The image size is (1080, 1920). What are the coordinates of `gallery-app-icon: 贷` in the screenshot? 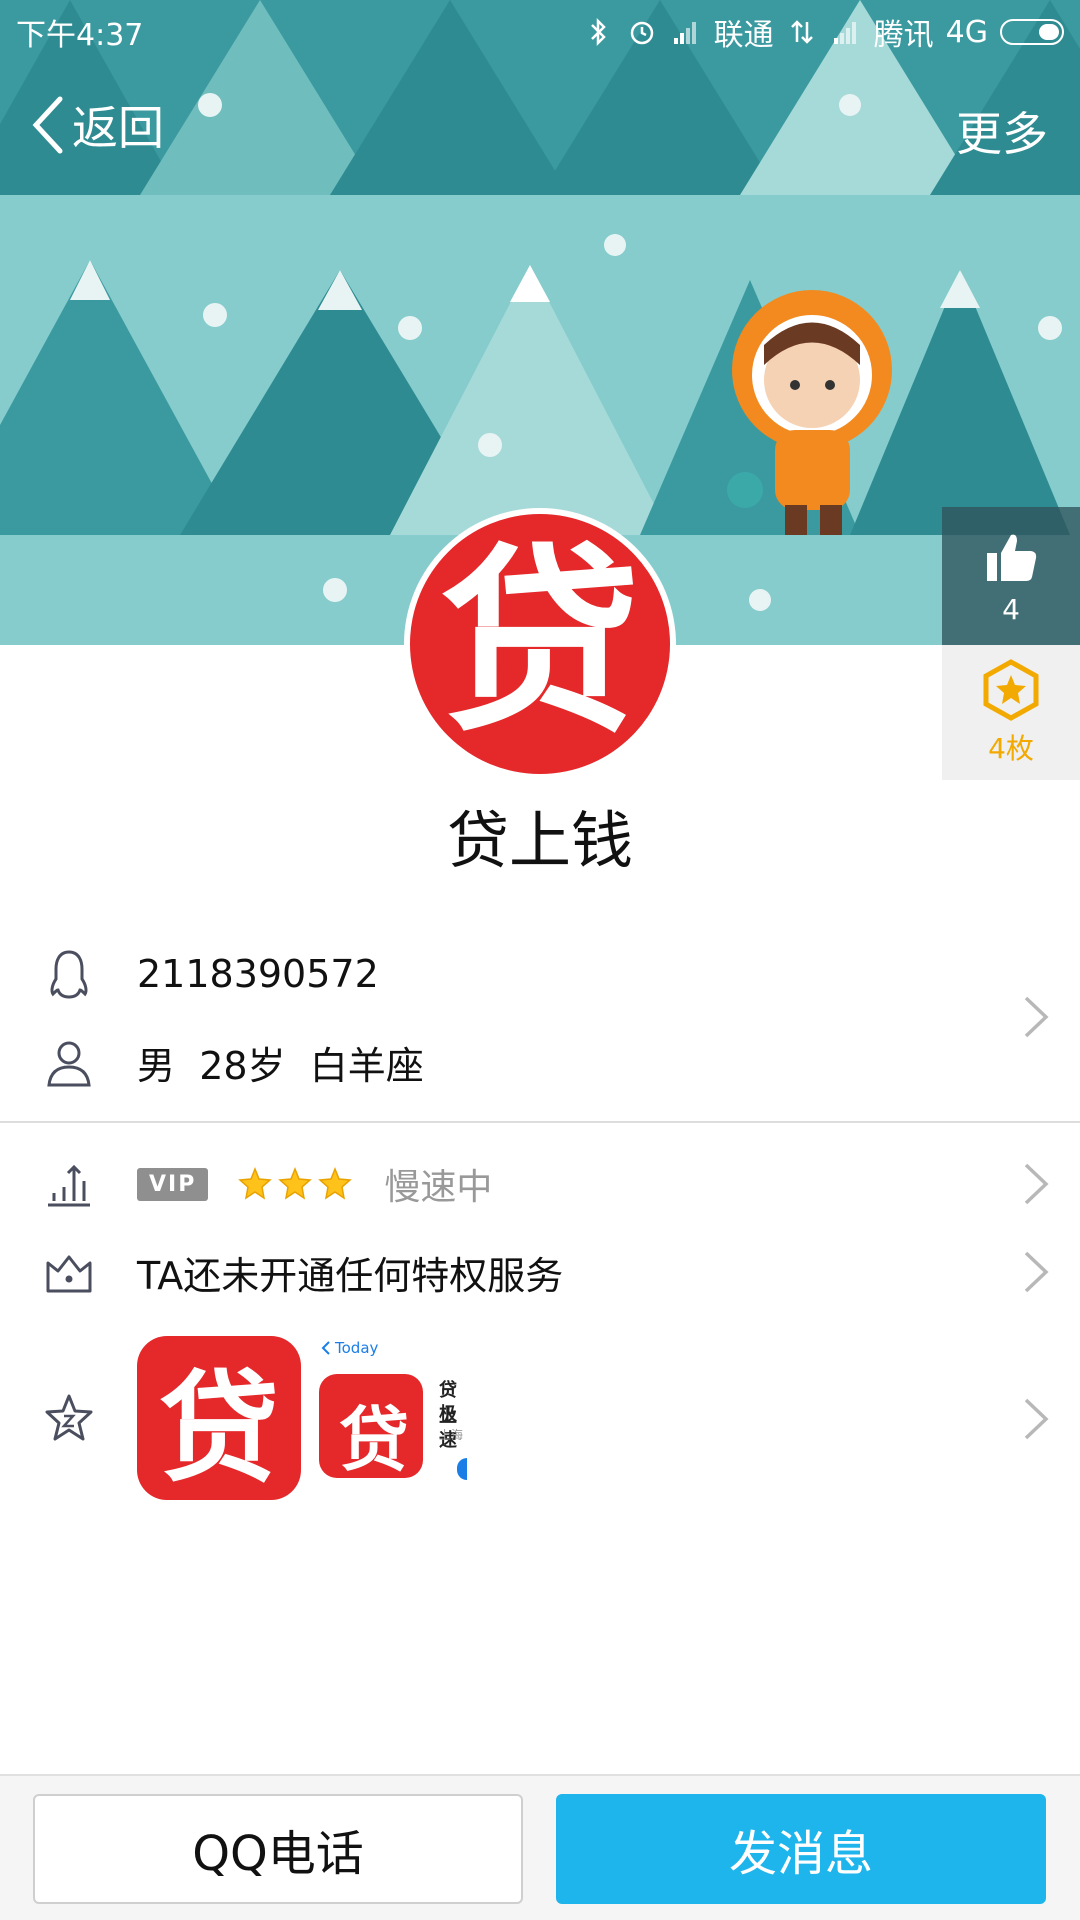 It's located at (219, 1418).